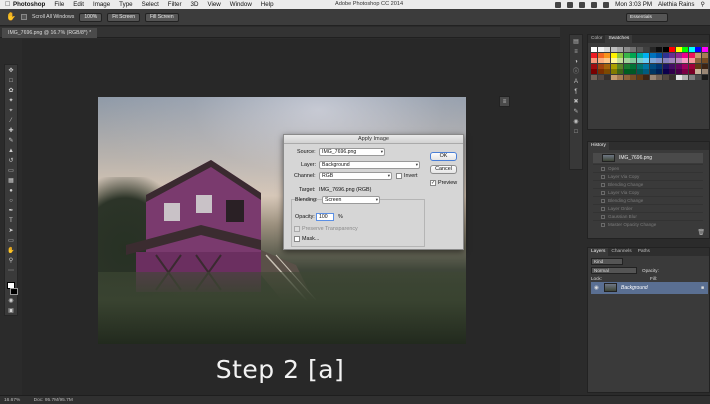  I want to click on eye-icon: ◉, so click(596, 288).